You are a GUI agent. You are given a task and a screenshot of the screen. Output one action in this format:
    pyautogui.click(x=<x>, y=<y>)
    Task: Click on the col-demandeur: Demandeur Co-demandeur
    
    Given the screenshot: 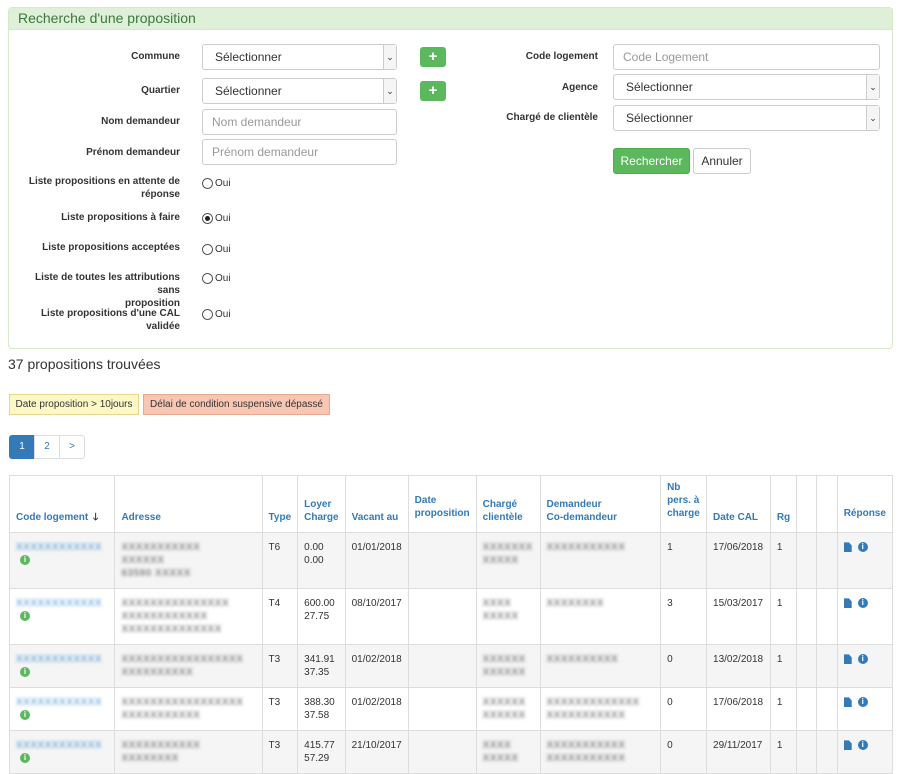 What is the action you would take?
    pyautogui.click(x=600, y=504)
    